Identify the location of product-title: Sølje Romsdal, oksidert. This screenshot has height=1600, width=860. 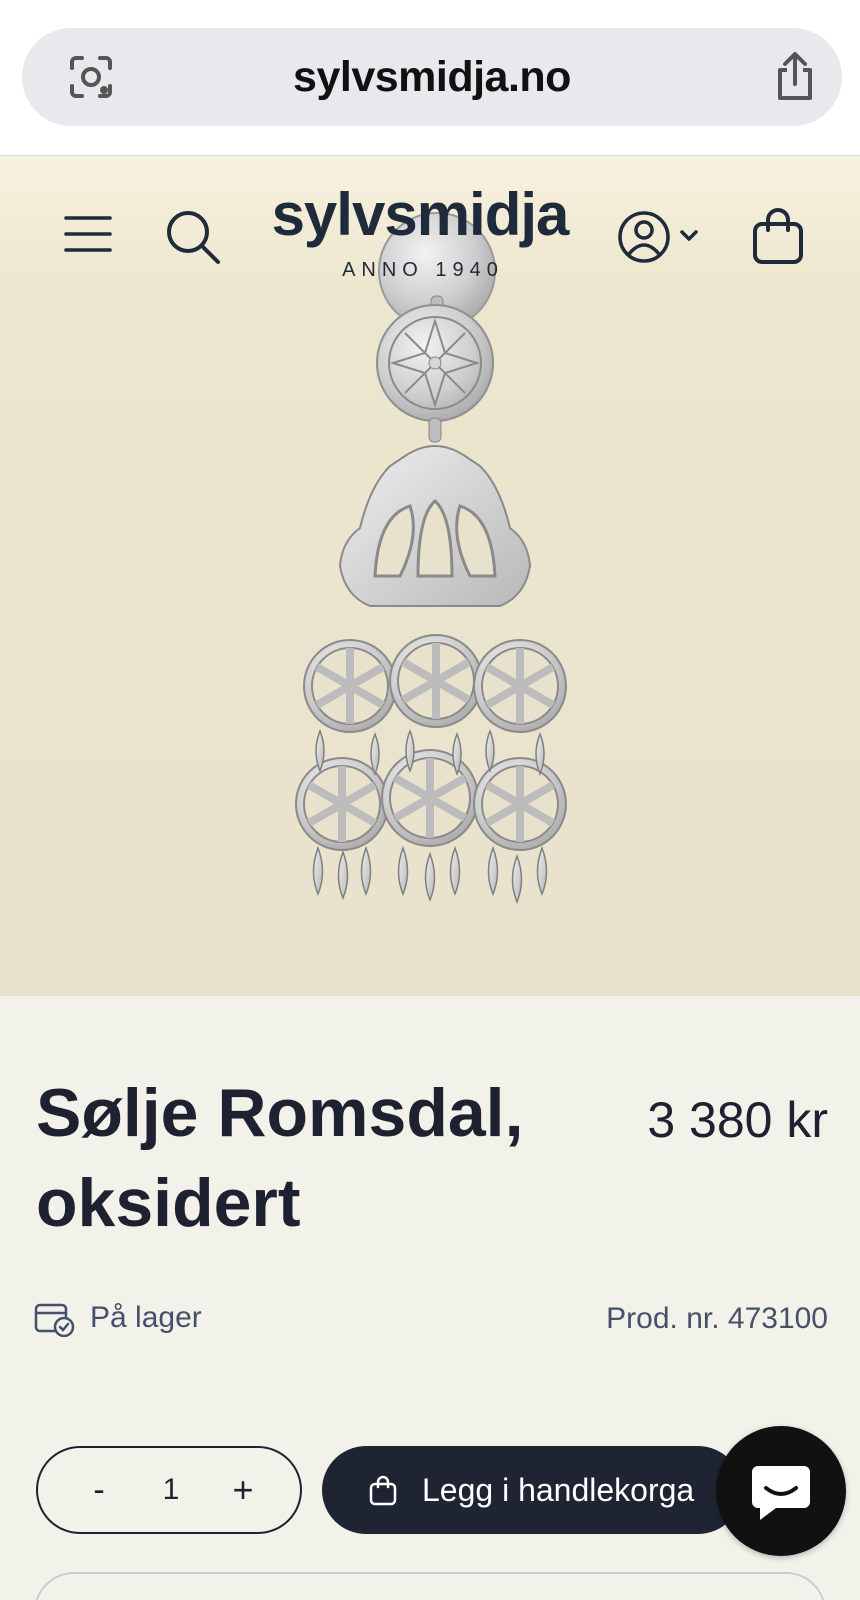
(280, 1158).